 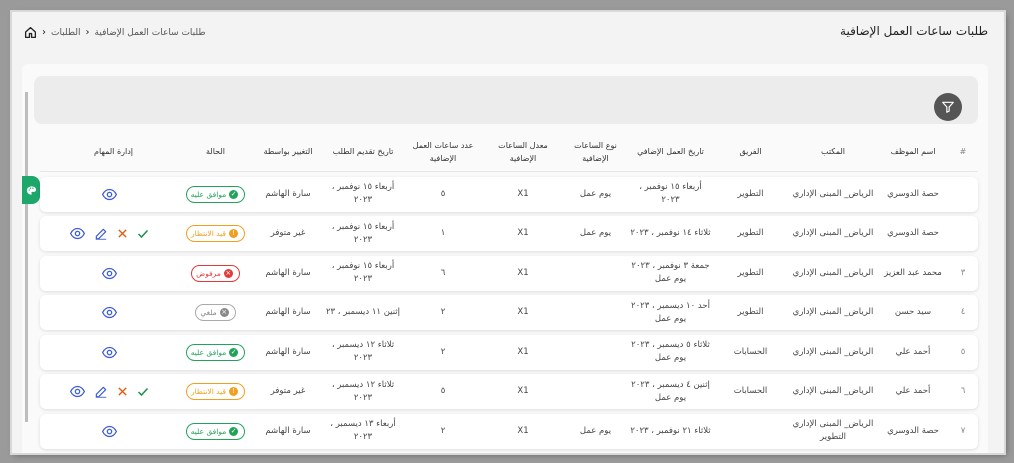 I want to click on status-label: ملغي, so click(x=208, y=312).